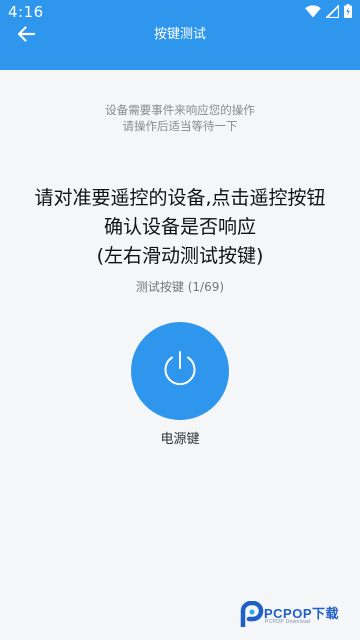 Image resolution: width=360 pixels, height=640 pixels. Describe the element at coordinates (180, 198) in the screenshot. I see `instruction-line-1: 请对准要遥控的设备,点击遥控按钮` at that location.